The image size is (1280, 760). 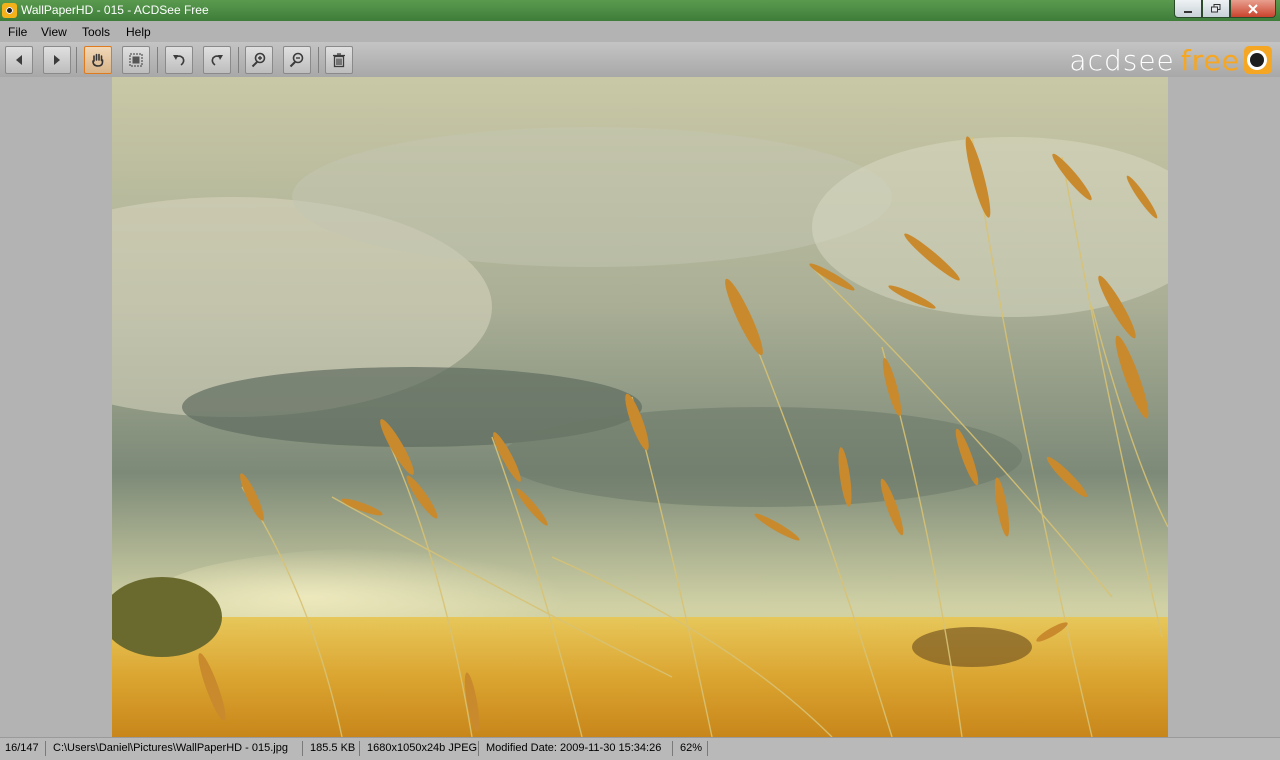 I want to click on status-modified-date: Modified Date: 2009-11-30 15:34:26, so click(x=574, y=748).